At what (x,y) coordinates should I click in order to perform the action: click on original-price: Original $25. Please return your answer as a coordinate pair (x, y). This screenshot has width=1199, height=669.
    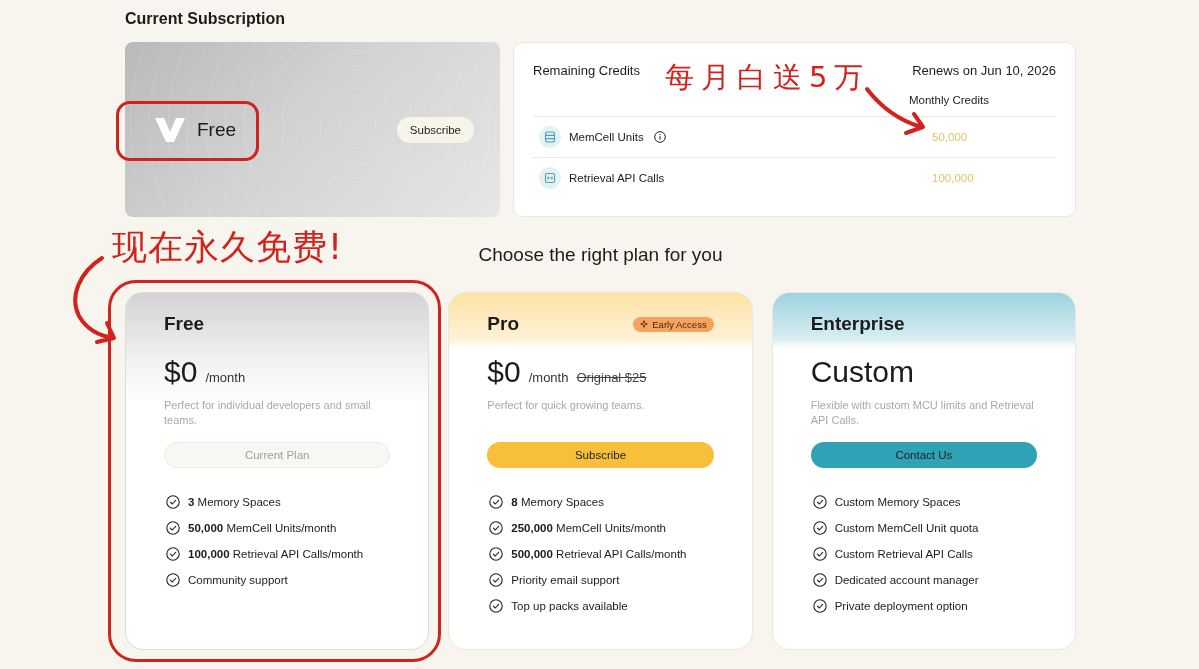
    Looking at the image, I should click on (611, 377).